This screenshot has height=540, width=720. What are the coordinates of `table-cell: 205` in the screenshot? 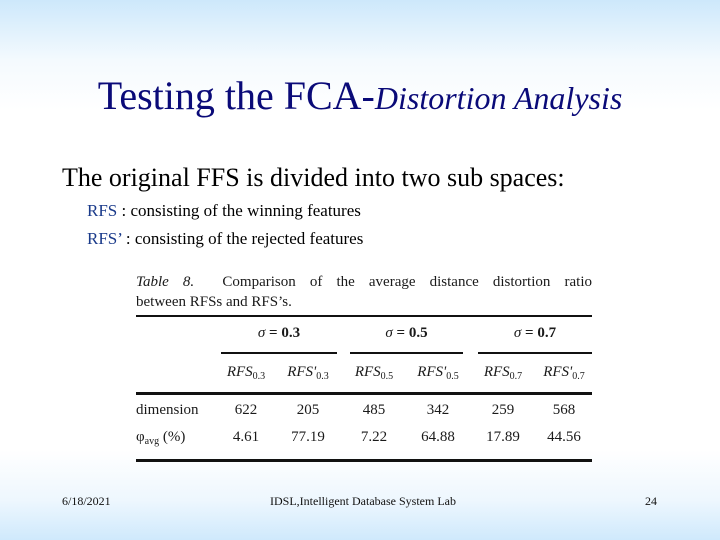 It's located at (308, 410).